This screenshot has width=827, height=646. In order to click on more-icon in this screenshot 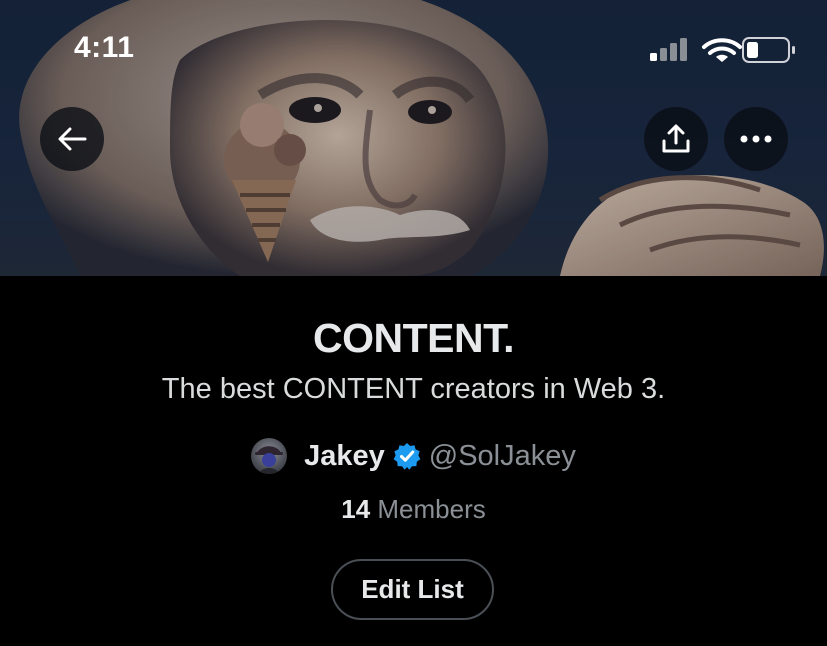, I will do `click(756, 139)`.